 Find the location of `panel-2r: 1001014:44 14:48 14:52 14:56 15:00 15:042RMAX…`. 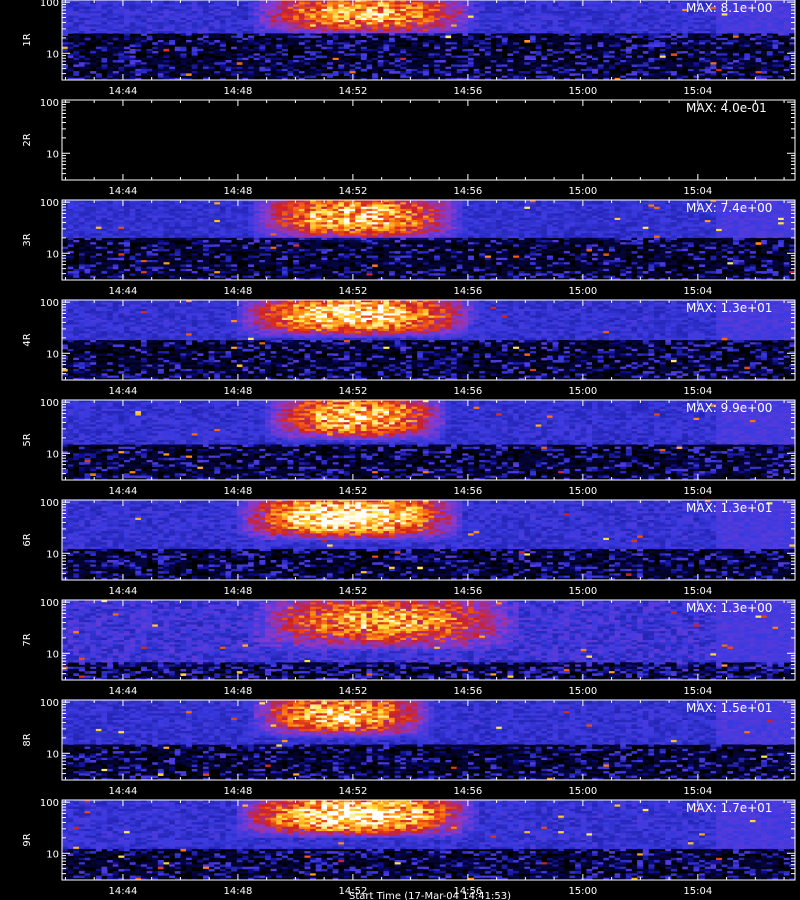

panel-2r: 1001014:44 14:48 14:52 14:56 15:00 15:042RMAX… is located at coordinates (409, 147).